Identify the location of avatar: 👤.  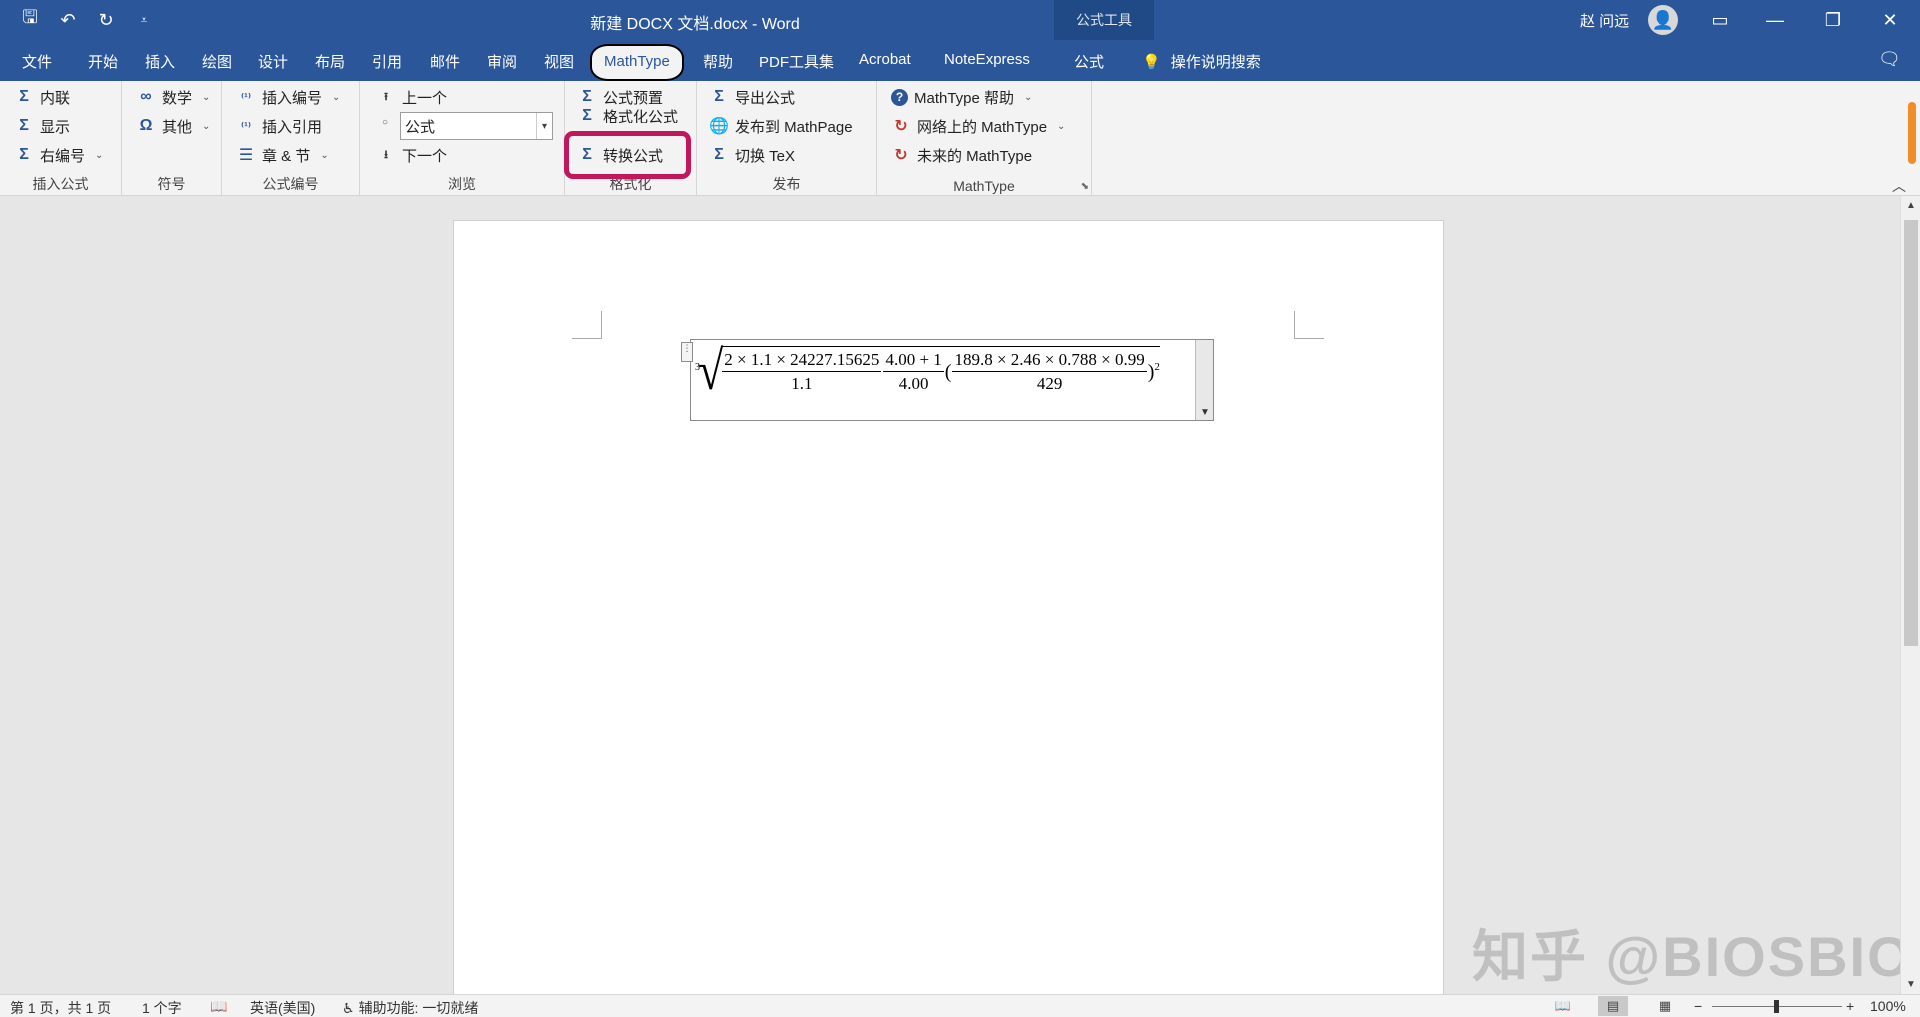
(1663, 20).